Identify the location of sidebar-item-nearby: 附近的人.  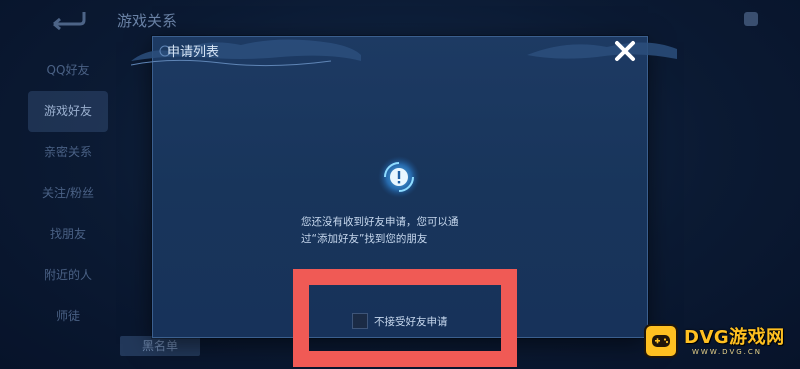
(68, 275).